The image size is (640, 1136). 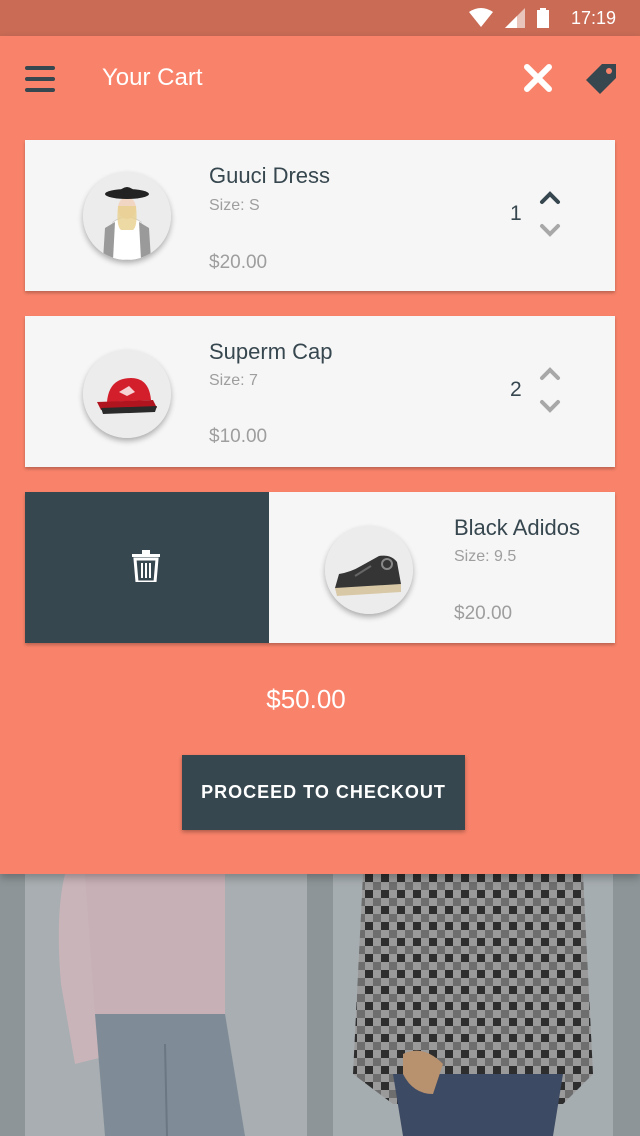 I want to click on trash-icon, so click(x=146, y=566).